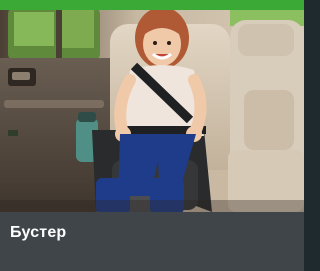 The height and width of the screenshot is (271, 320). What do you see at coordinates (266, 40) in the screenshot?
I see `headrest` at bounding box center [266, 40].